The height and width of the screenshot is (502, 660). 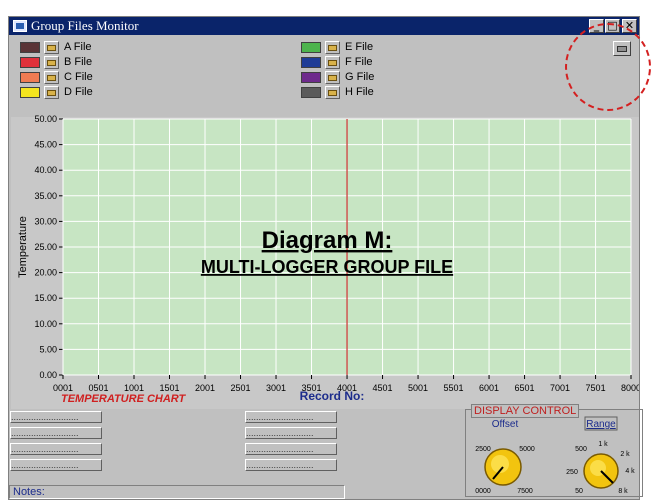 I want to click on highlight-circle, so click(x=608, y=67).